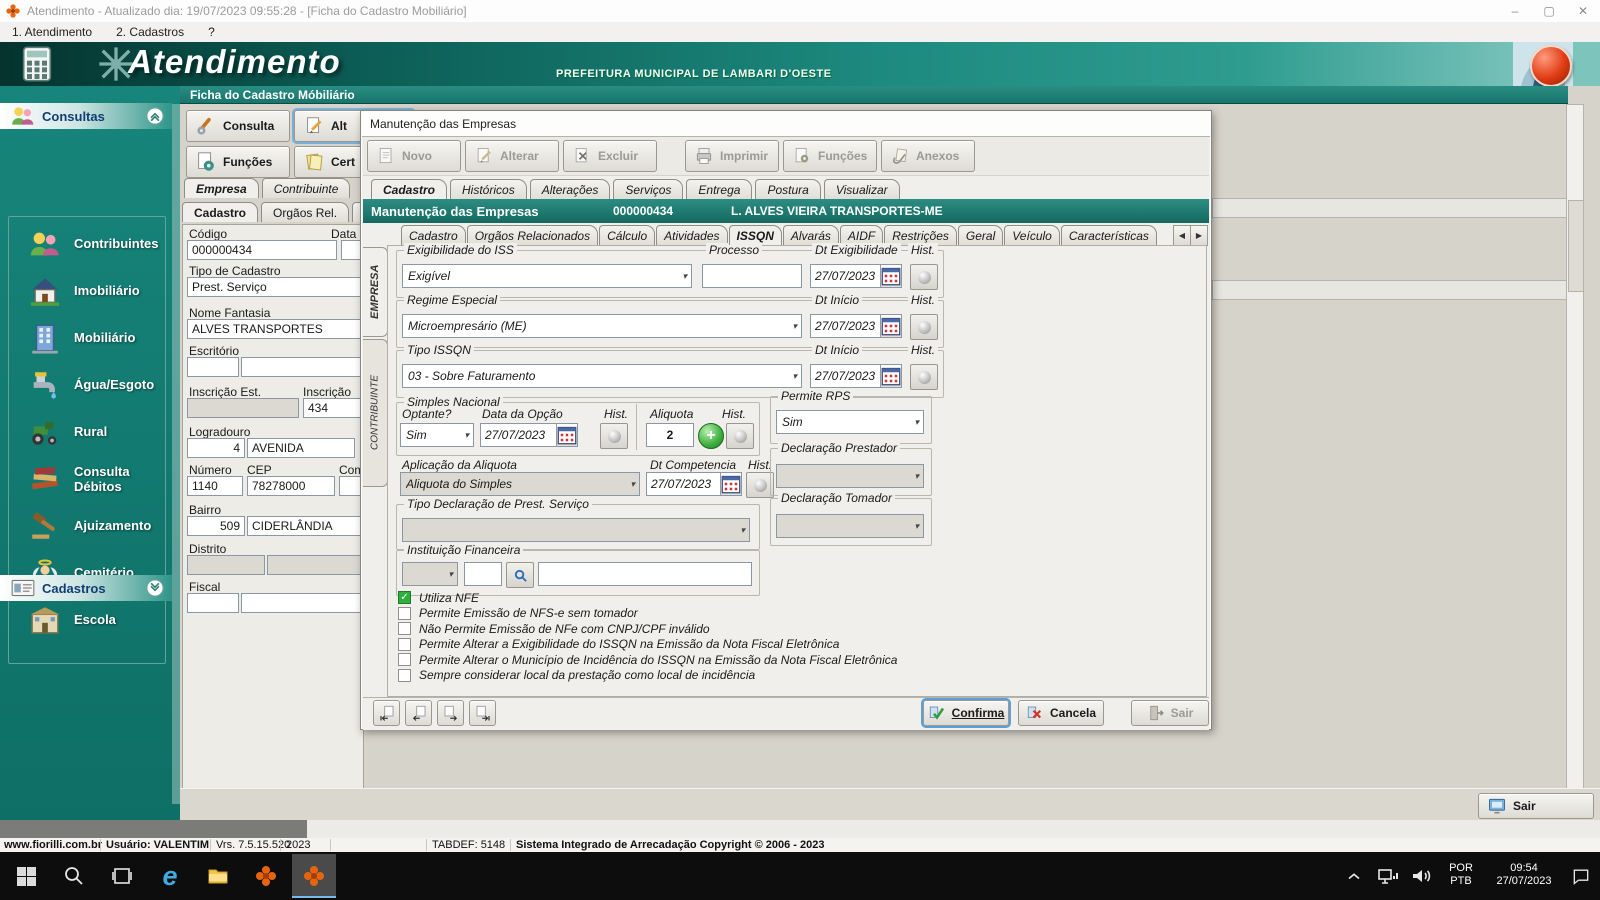  What do you see at coordinates (418, 713) in the screenshot?
I see `record-prev-button` at bounding box center [418, 713].